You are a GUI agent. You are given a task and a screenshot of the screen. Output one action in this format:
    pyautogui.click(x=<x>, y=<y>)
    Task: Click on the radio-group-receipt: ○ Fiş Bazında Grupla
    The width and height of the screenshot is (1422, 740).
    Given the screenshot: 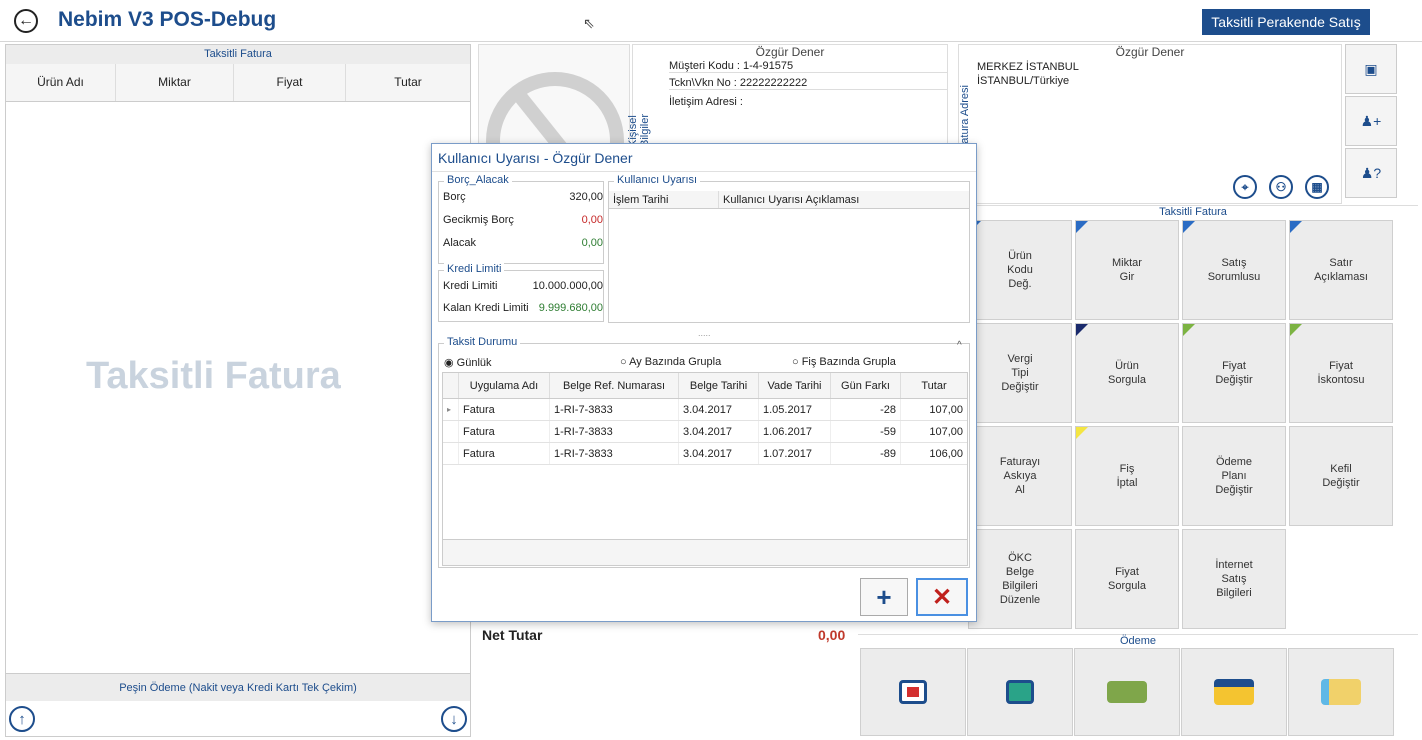 What is the action you would take?
    pyautogui.click(x=844, y=362)
    